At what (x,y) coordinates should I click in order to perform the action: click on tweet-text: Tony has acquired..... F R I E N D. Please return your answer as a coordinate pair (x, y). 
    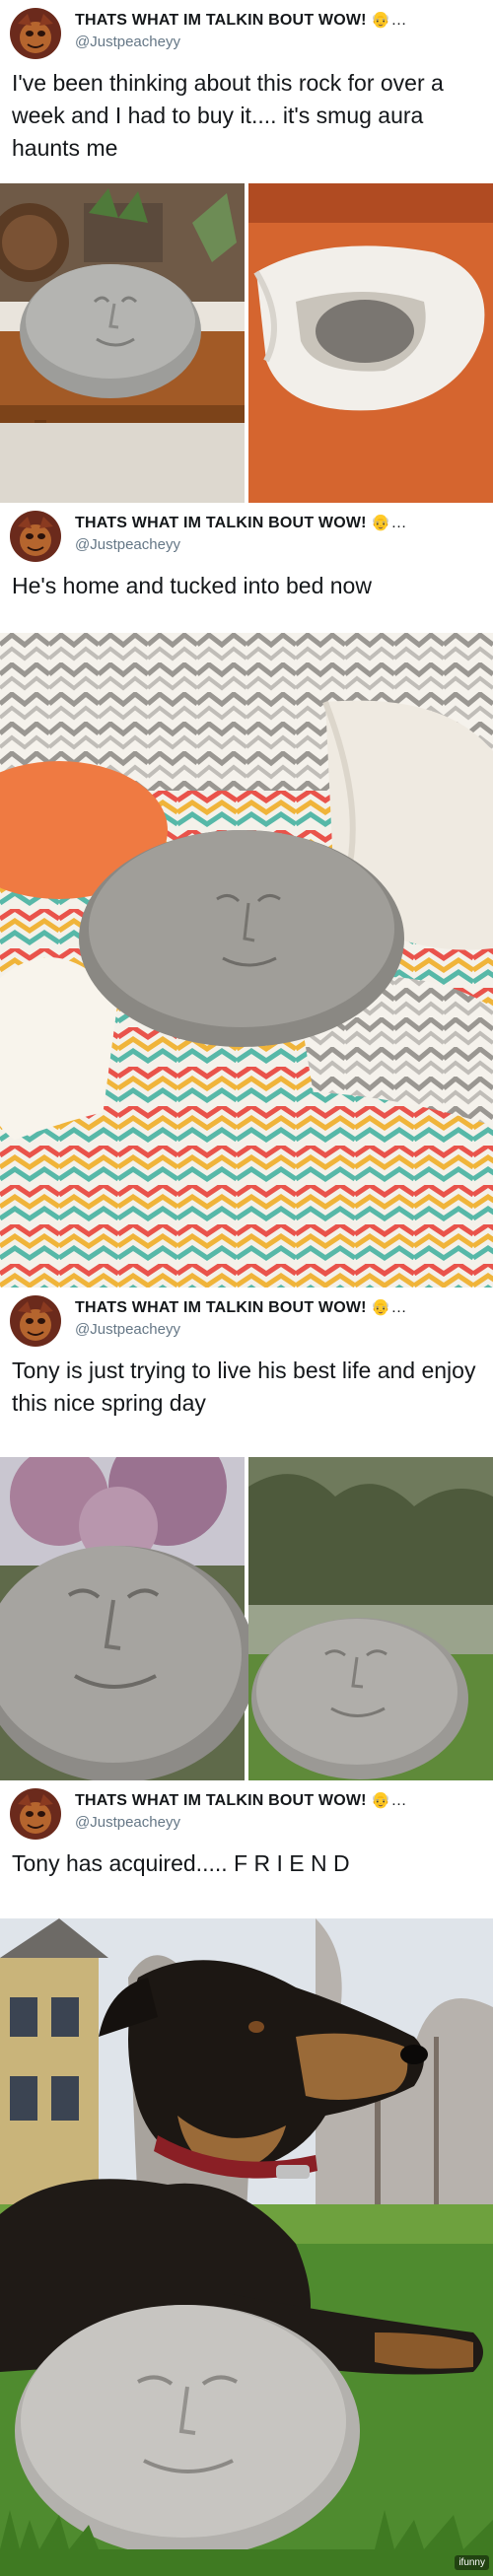
    Looking at the image, I should click on (181, 1863).